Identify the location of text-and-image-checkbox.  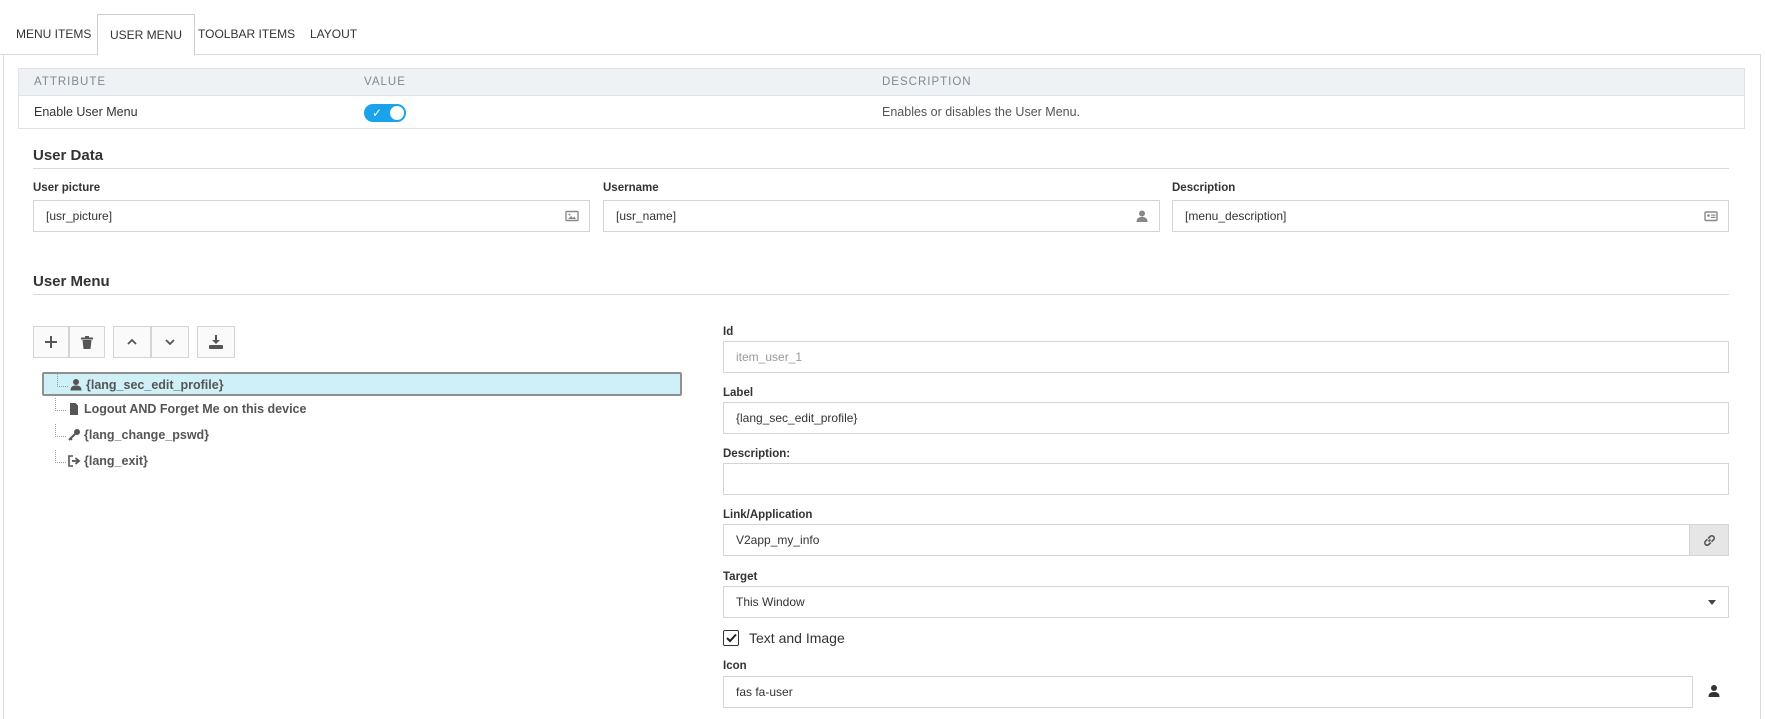
(731, 638).